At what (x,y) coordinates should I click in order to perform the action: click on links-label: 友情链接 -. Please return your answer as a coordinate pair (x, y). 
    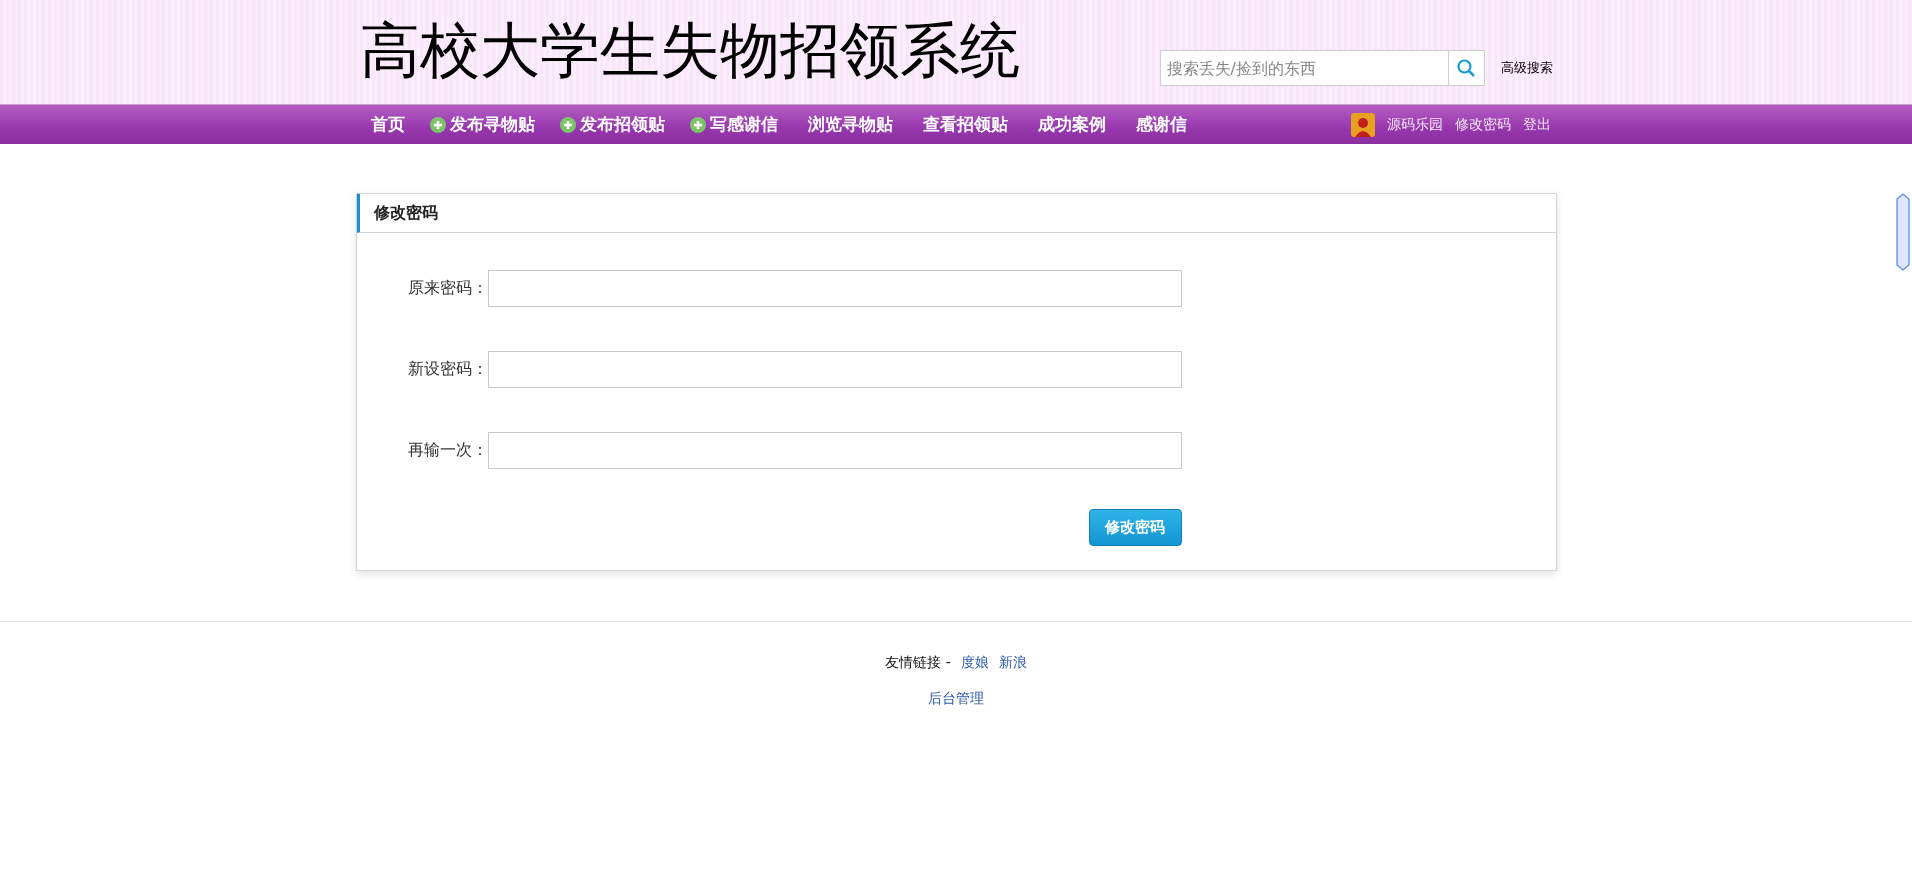
    Looking at the image, I should click on (918, 663).